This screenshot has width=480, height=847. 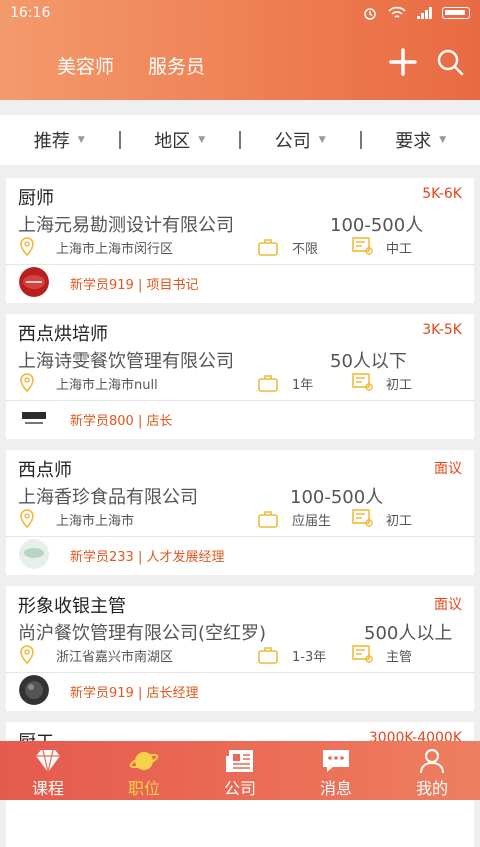 What do you see at coordinates (442, 330) in the screenshot?
I see `job-salary: 3K-5K` at bounding box center [442, 330].